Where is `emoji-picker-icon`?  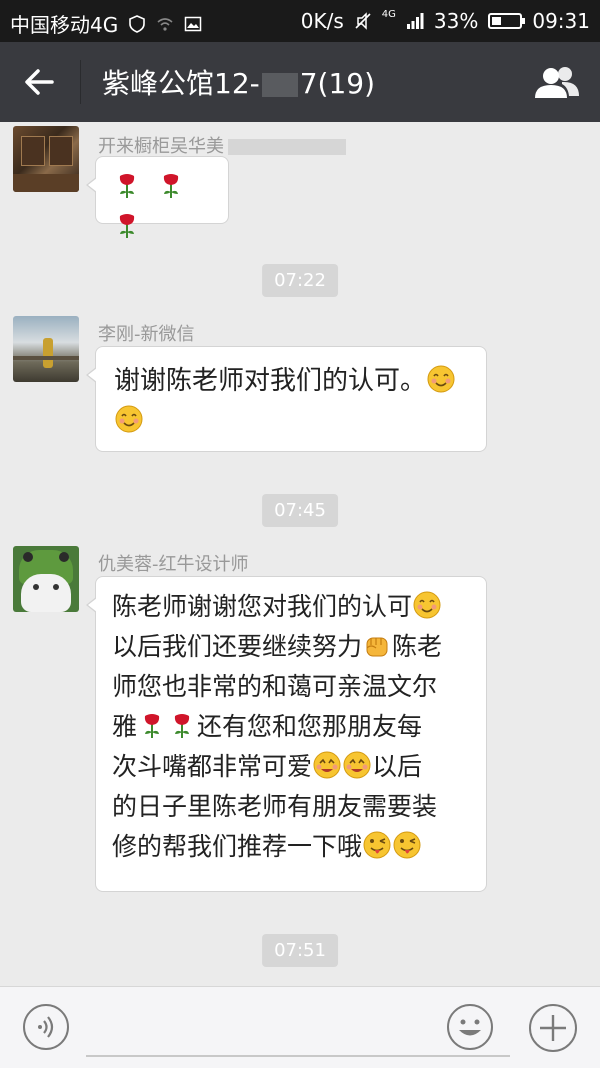 emoji-picker-icon is located at coordinates (470, 1027).